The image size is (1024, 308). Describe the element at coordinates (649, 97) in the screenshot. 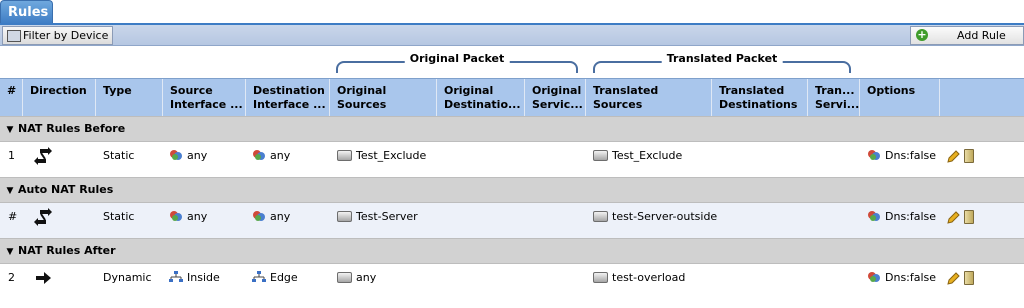

I see `col-translated-sources: Translated Sources` at that location.